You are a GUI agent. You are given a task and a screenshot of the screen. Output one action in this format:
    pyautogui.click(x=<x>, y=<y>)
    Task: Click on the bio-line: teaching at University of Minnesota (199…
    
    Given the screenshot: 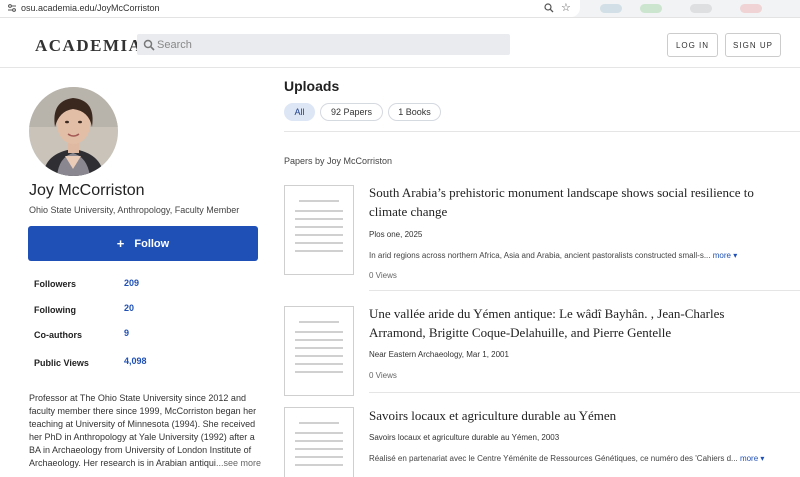 What is the action you would take?
    pyautogui.click(x=142, y=424)
    